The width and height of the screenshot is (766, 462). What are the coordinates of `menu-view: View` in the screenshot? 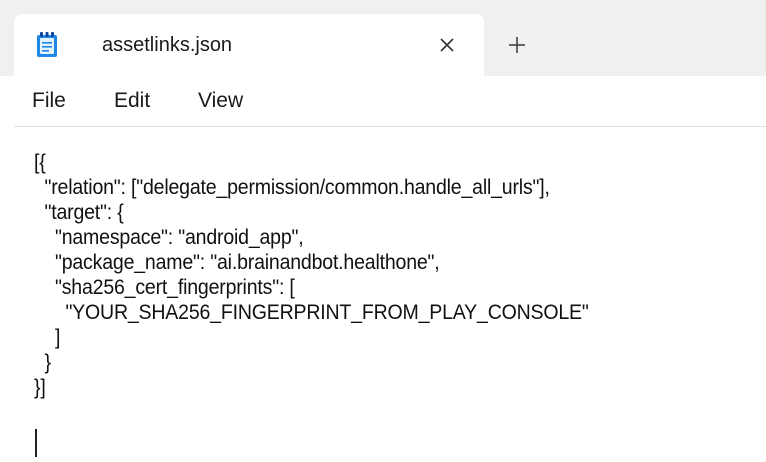 It's located at (220, 101).